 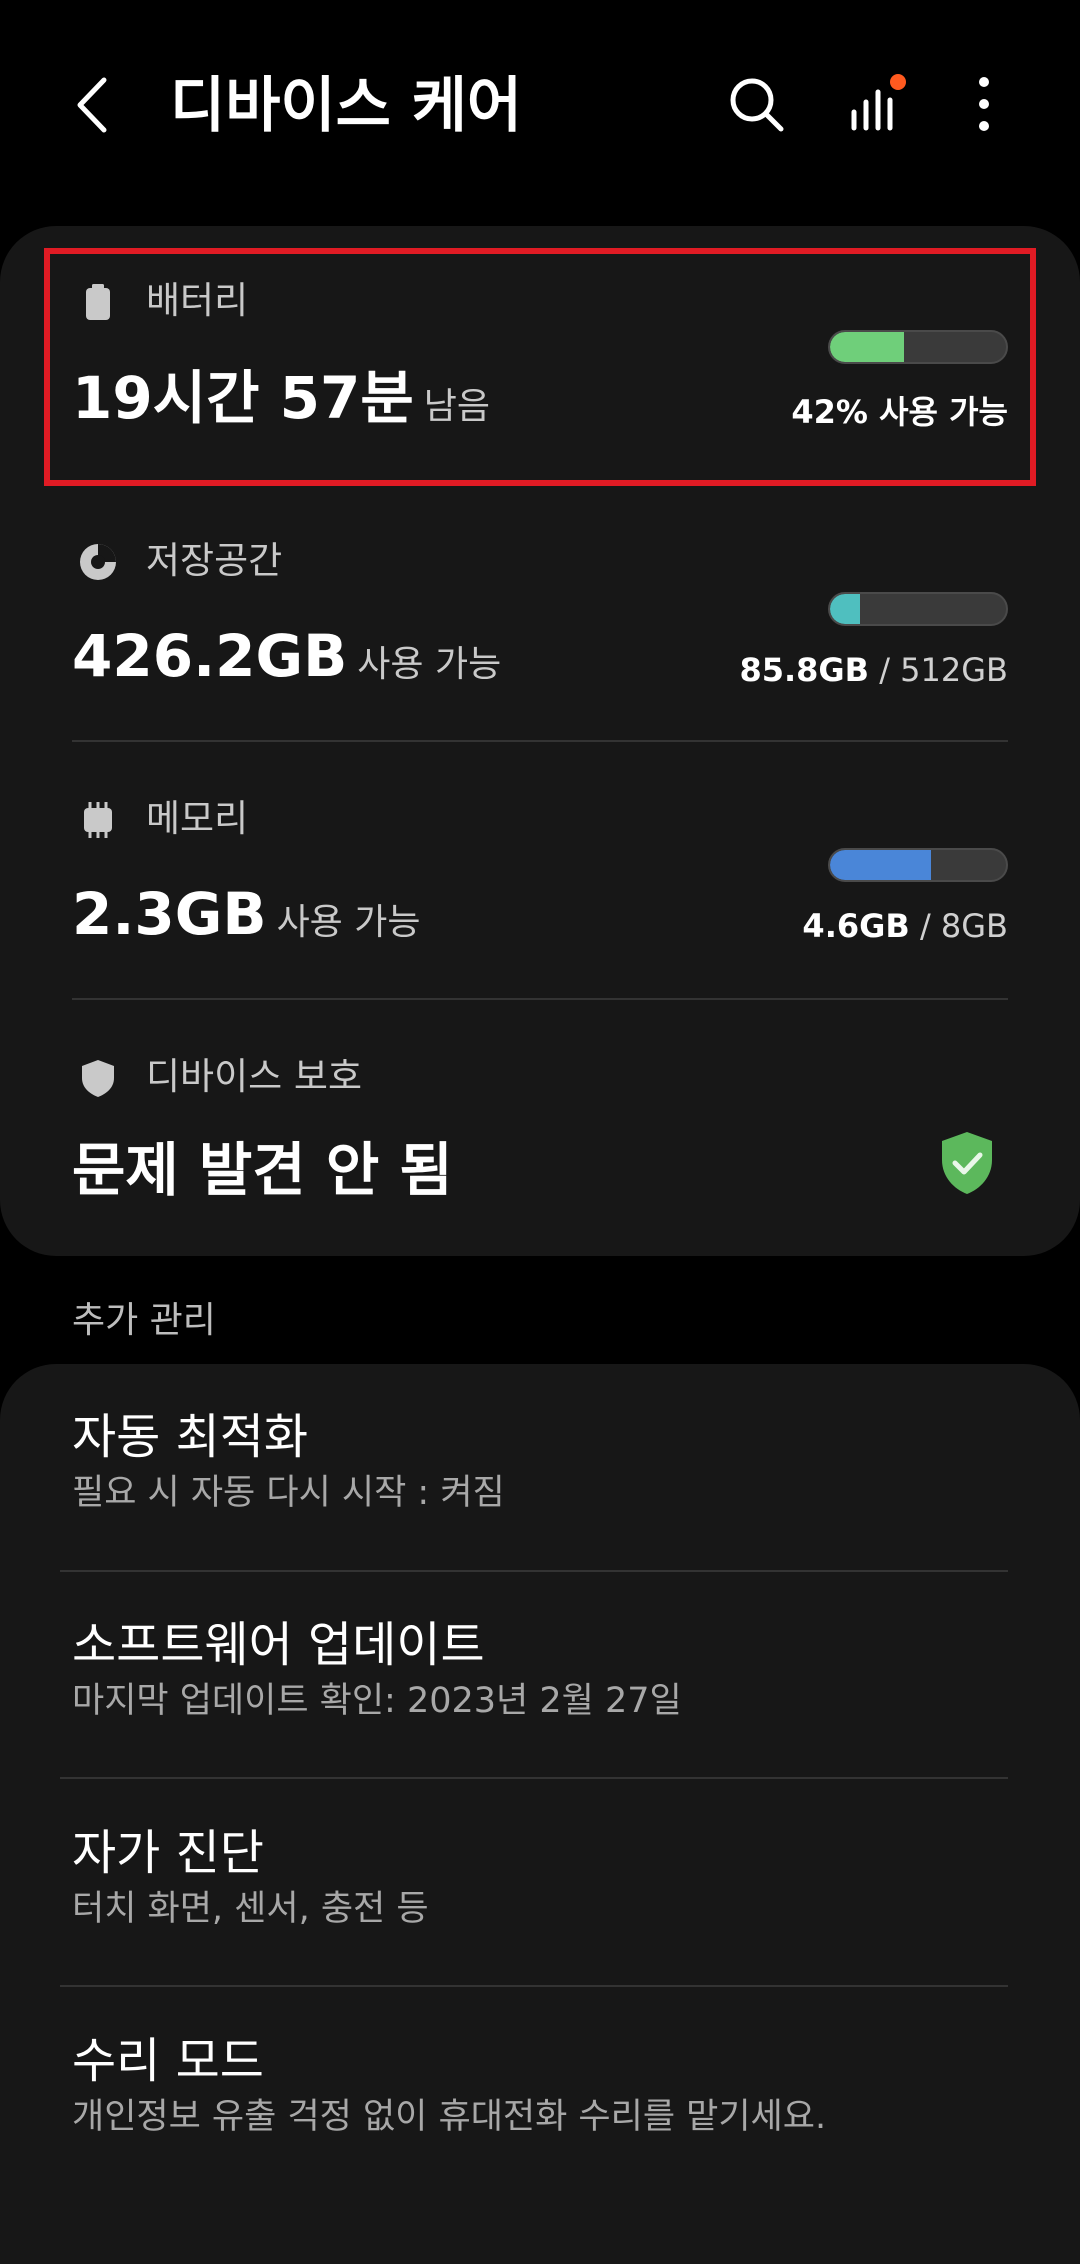 I want to click on memory-total: / 8GB, so click(x=963, y=926).